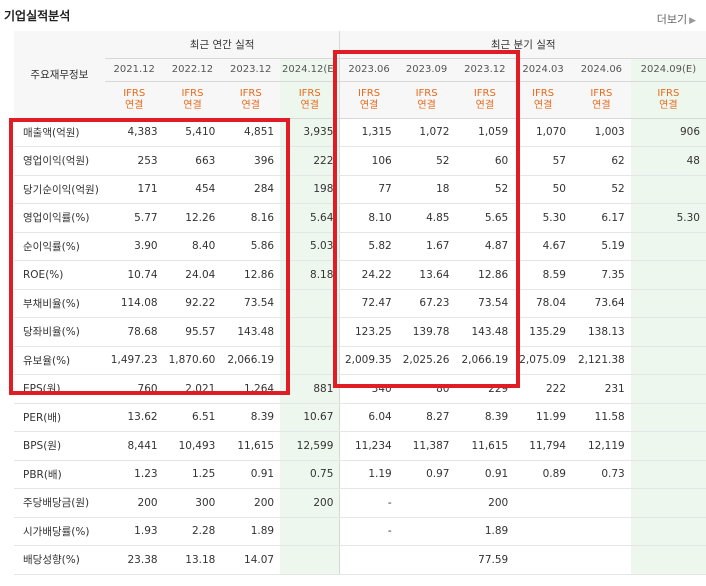 This screenshot has width=706, height=586. I want to click on table-row: EPS(원) 760 2,021 1,264 881 340 80 229 222 231, so click(360, 389).